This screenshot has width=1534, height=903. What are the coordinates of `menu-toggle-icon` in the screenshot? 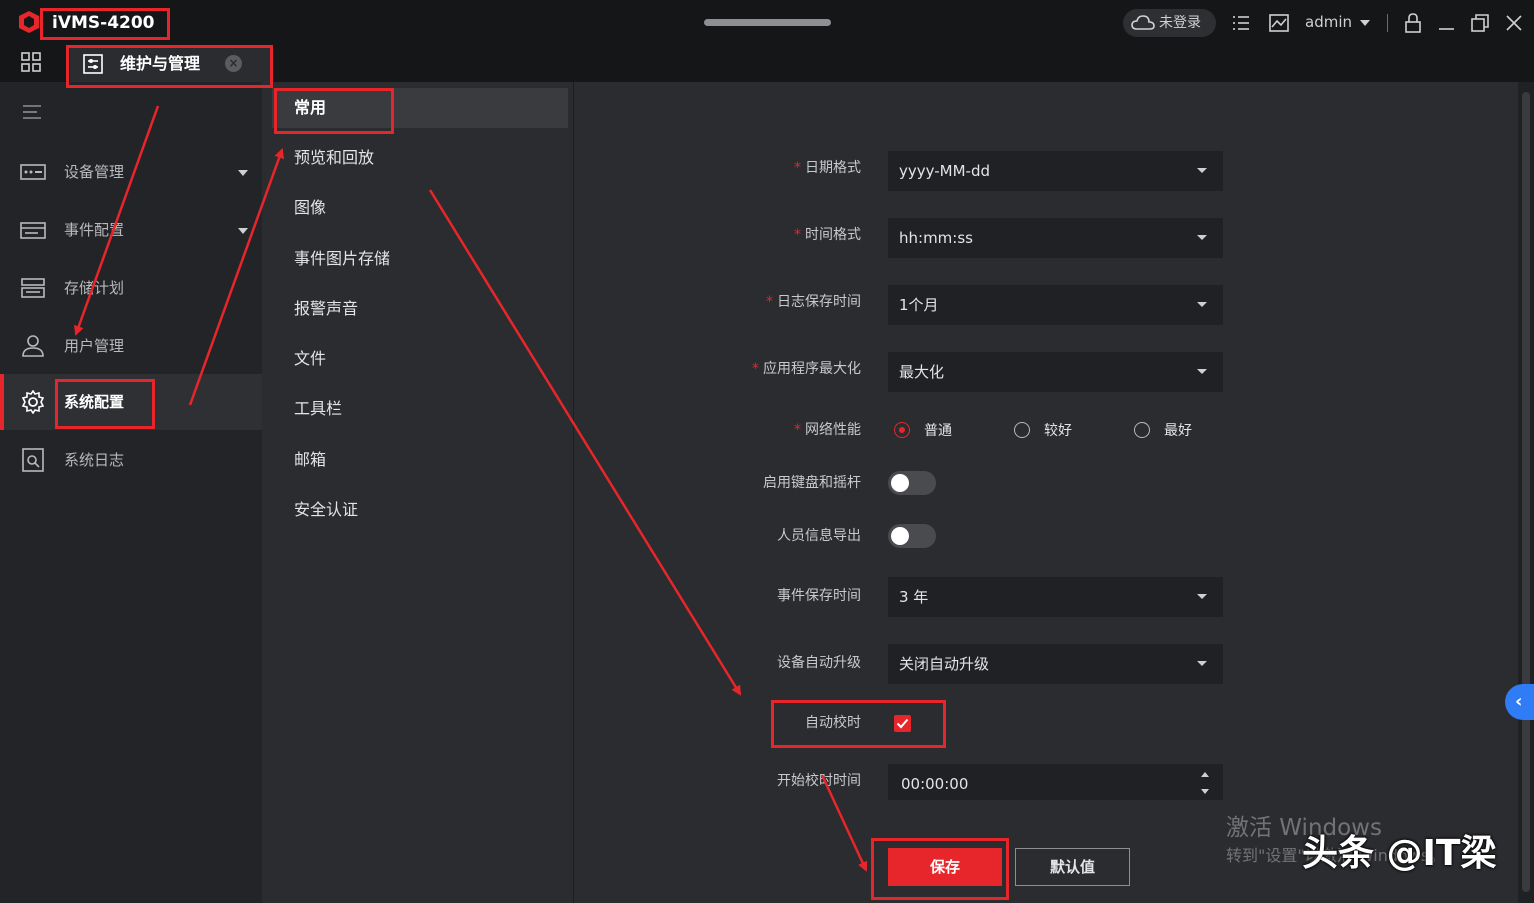 It's located at (32, 112).